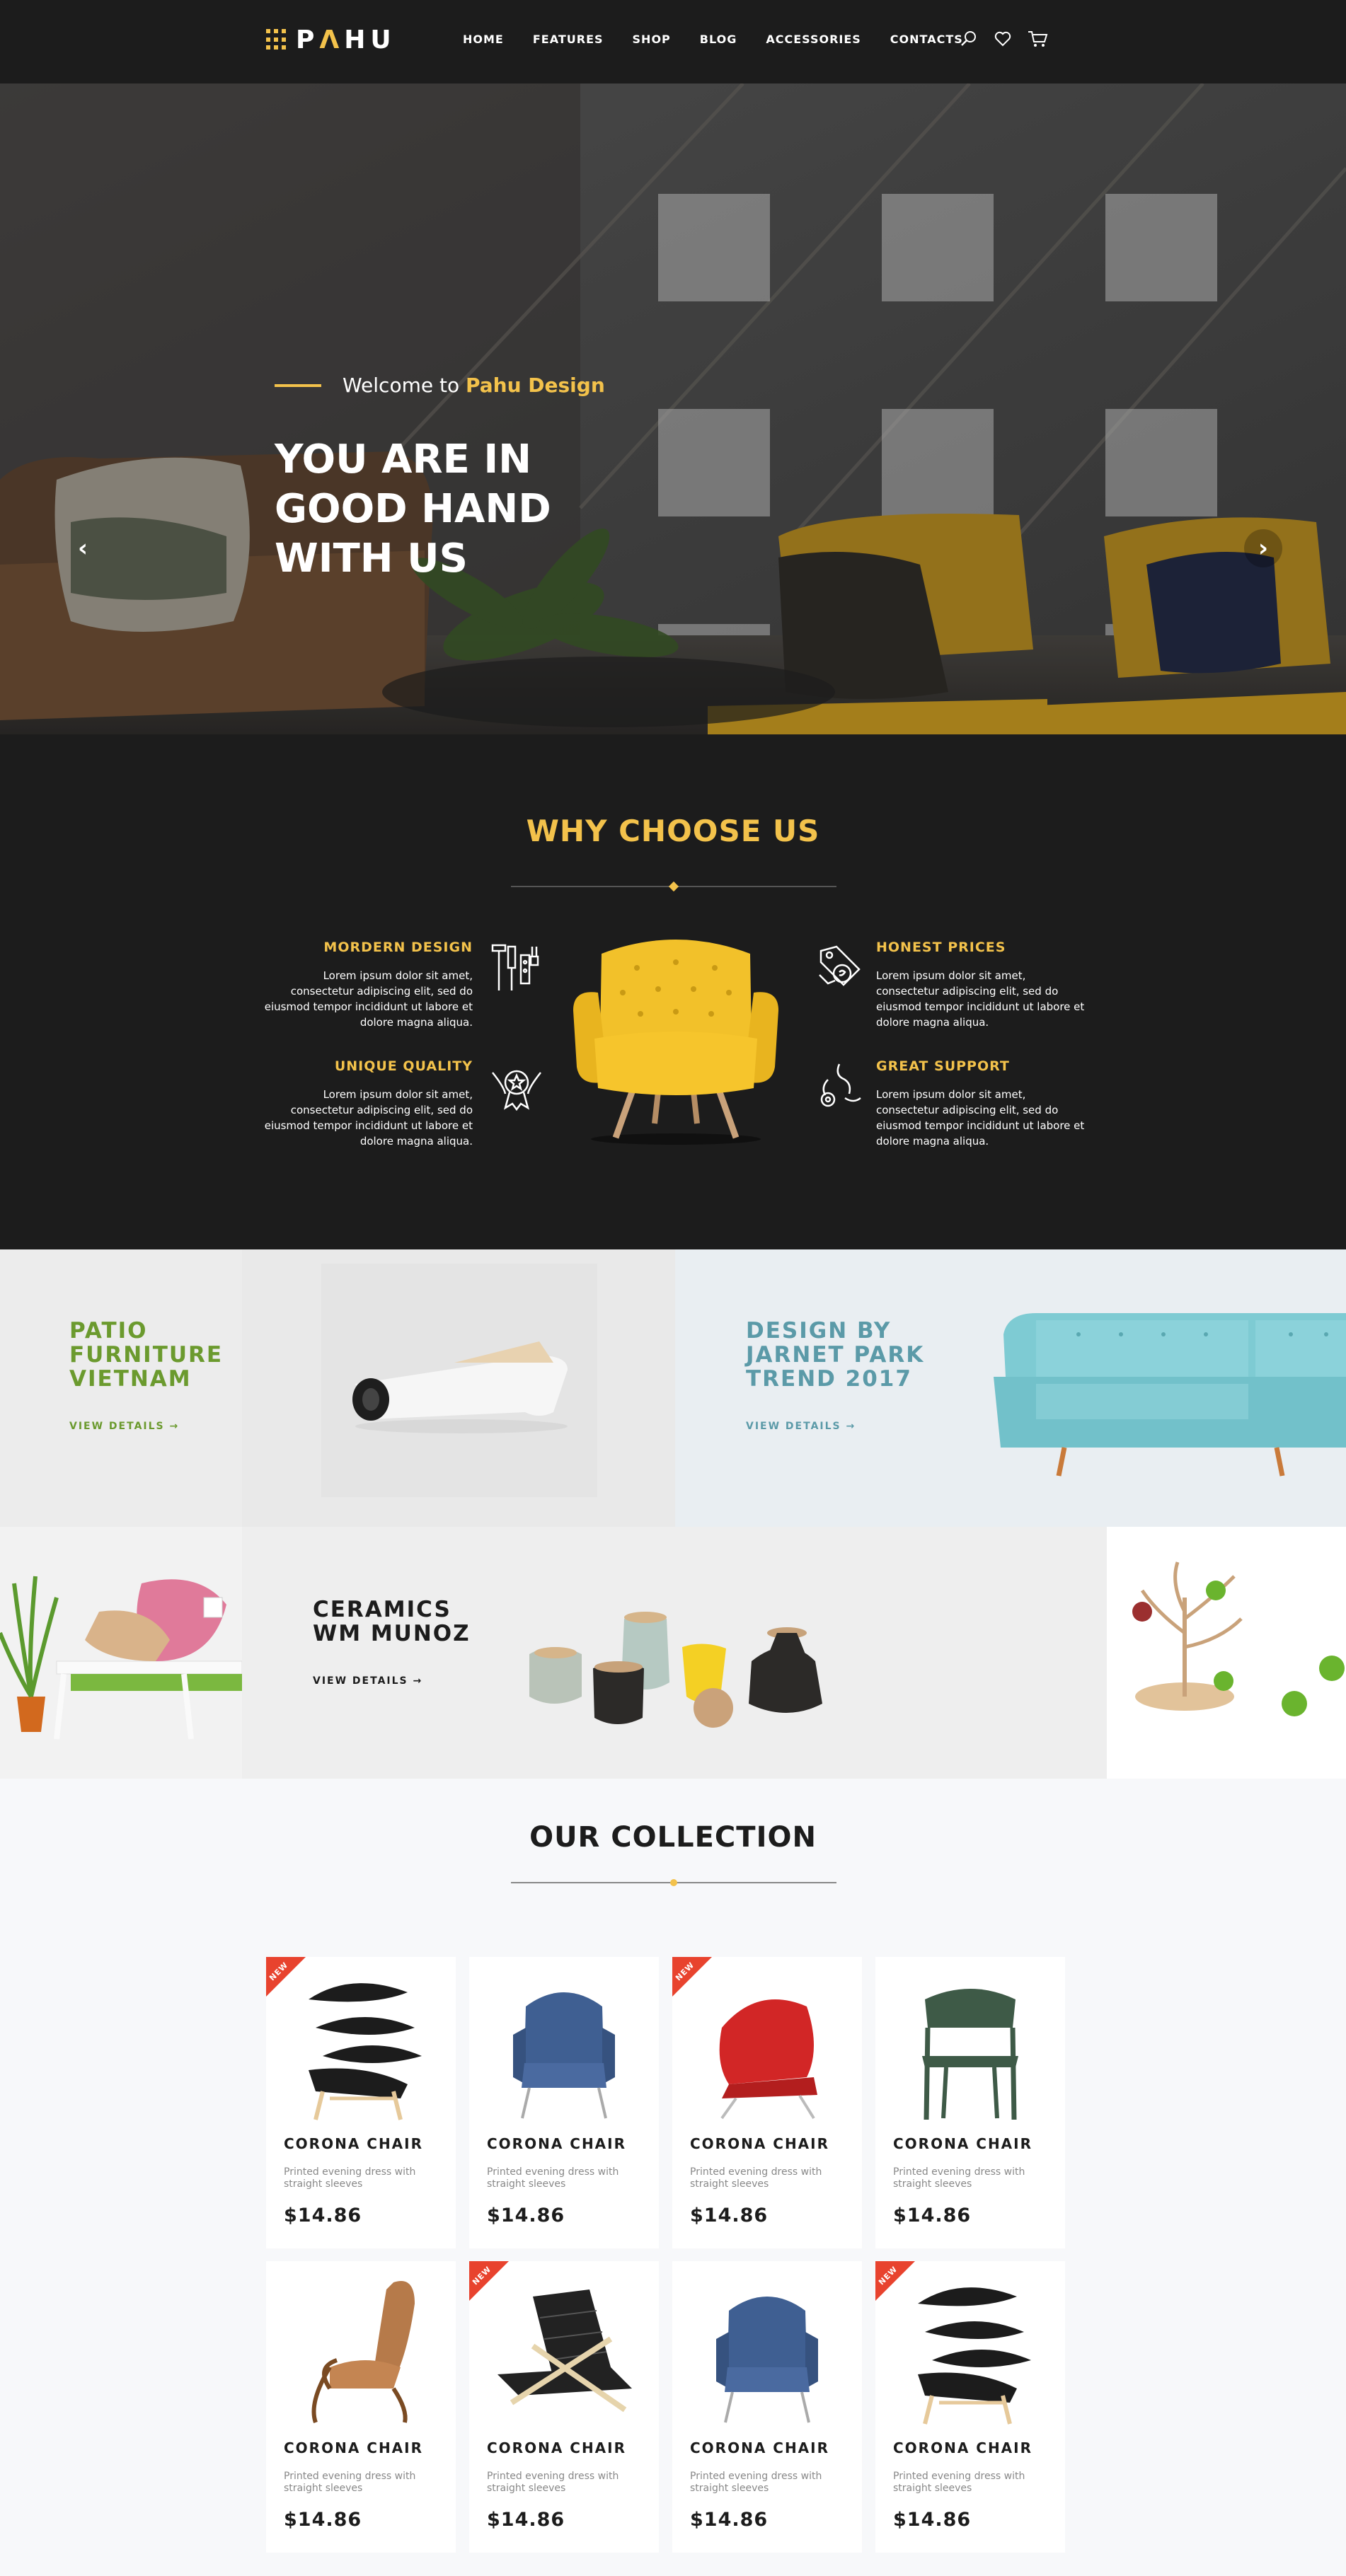  I want to click on heart-icon, so click(1003, 39).